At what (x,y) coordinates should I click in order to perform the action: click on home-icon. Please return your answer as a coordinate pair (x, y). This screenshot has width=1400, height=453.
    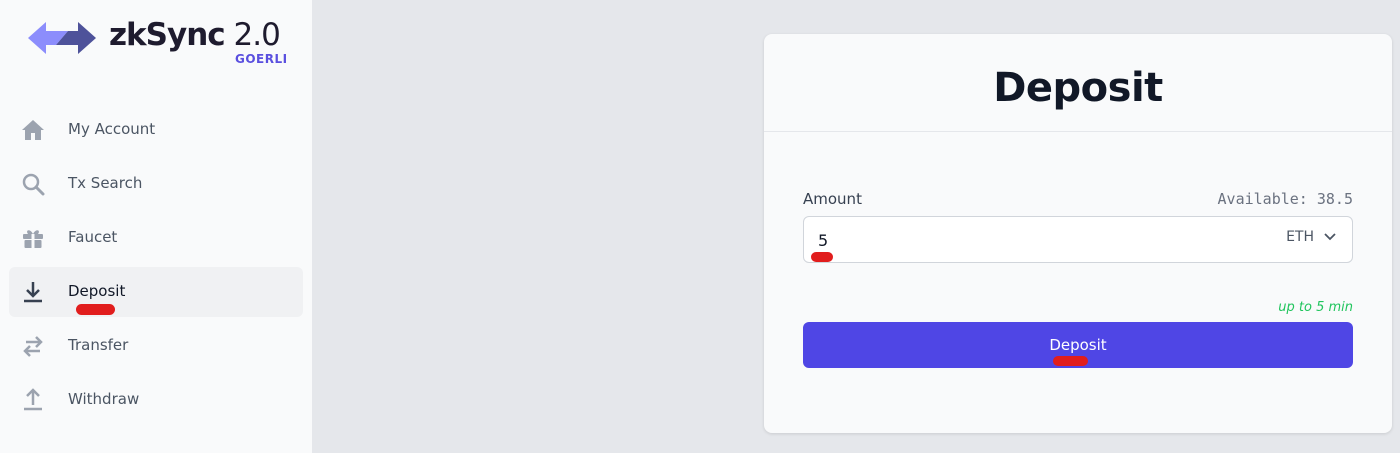
    Looking at the image, I should click on (33, 130).